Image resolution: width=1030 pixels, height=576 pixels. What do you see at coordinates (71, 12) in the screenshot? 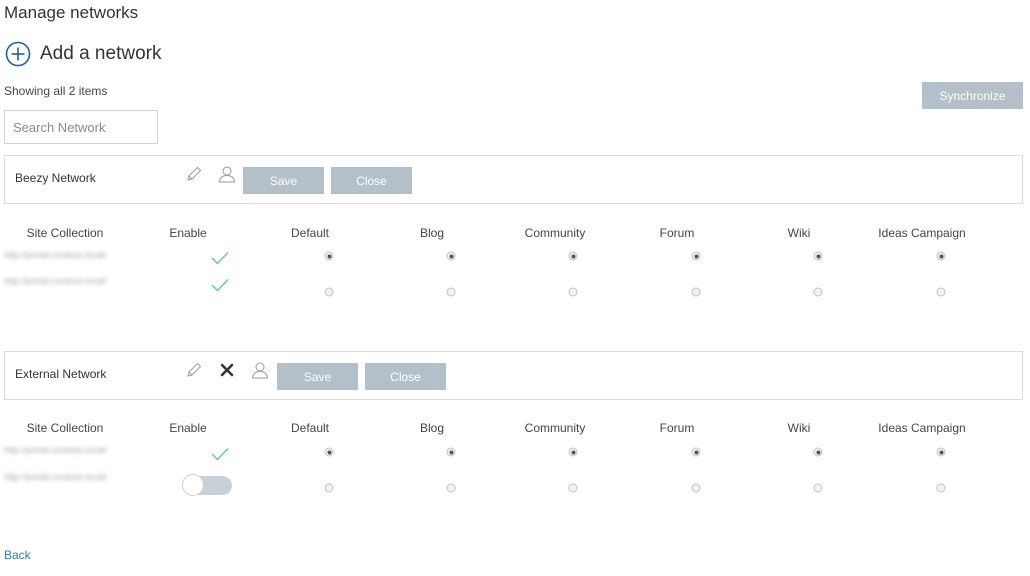
I see `page-title: Manage networks` at bounding box center [71, 12].